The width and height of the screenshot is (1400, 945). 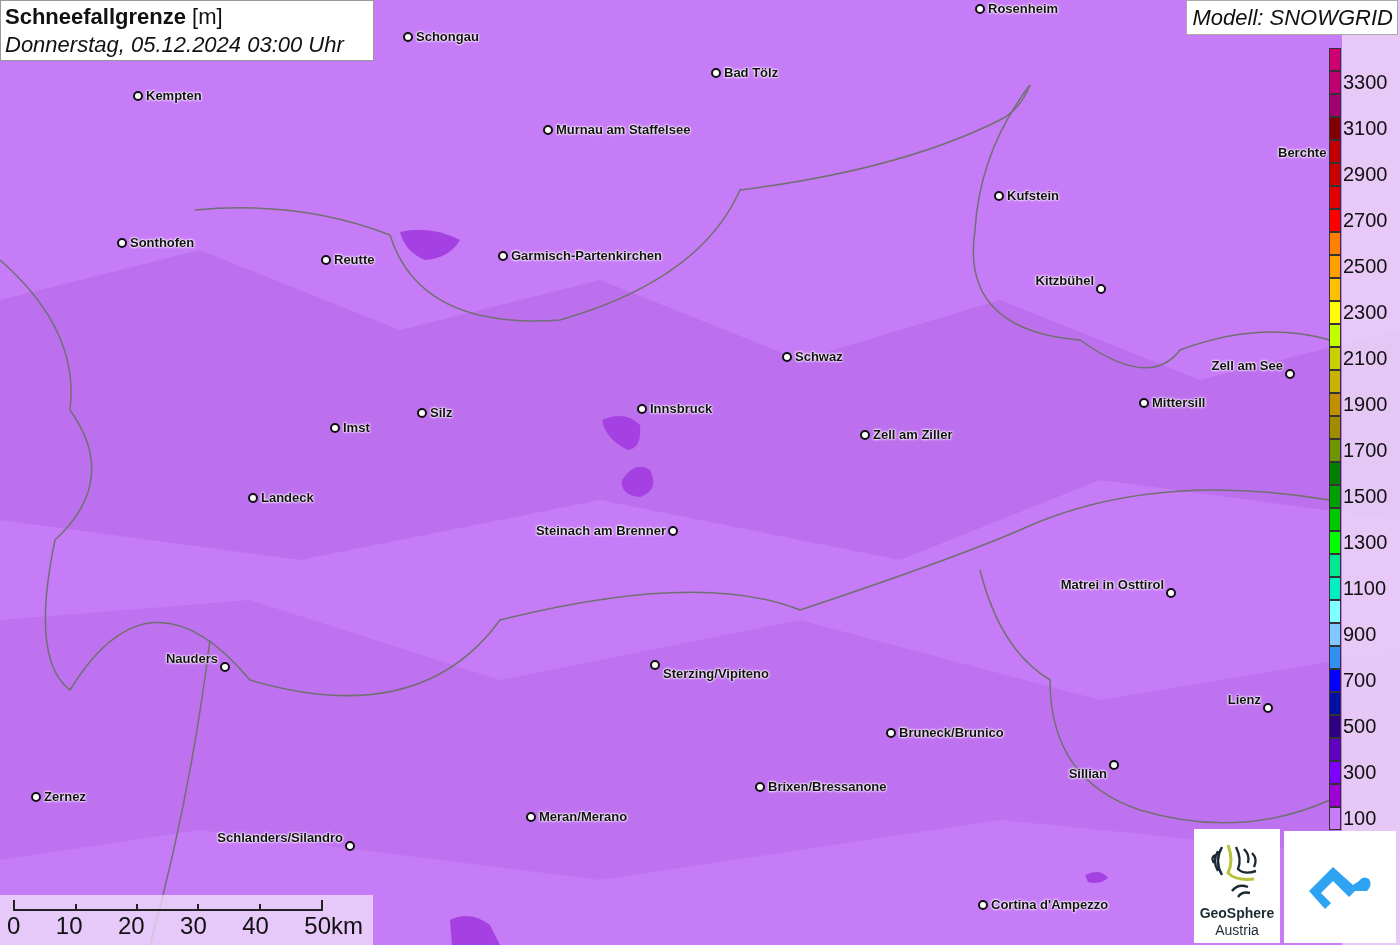 What do you see at coordinates (819, 357) in the screenshot?
I see `city-label: Schwaz` at bounding box center [819, 357].